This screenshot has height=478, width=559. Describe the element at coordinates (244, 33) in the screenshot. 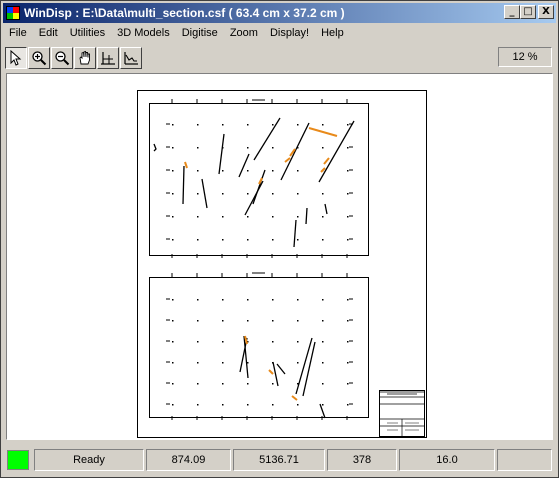

I see `menu-zoom: Zoom` at that location.